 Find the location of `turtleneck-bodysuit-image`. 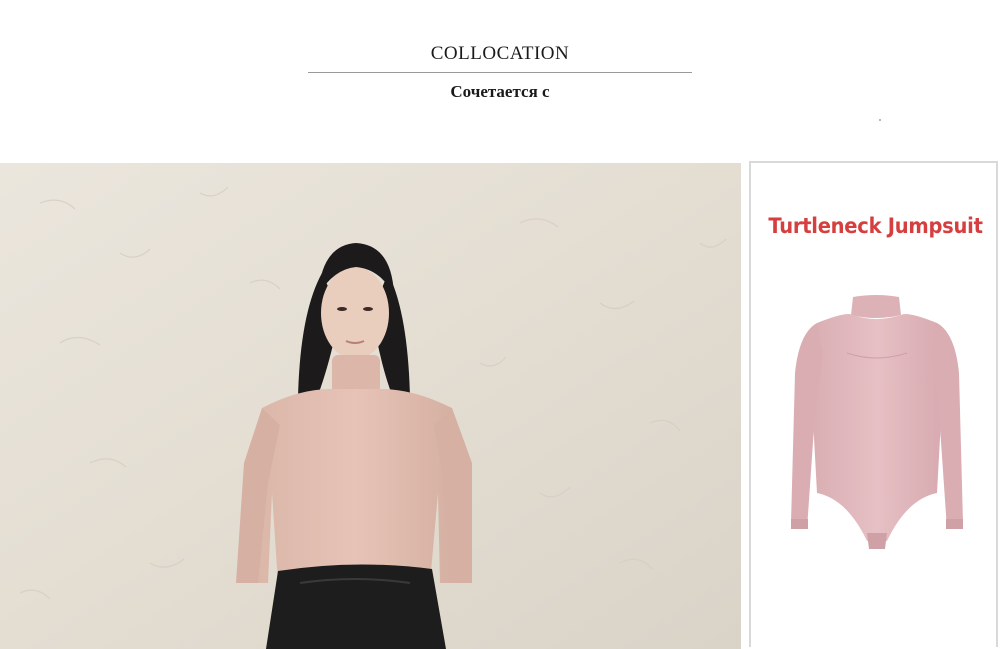

turtleneck-bodysuit-image is located at coordinates (877, 422).